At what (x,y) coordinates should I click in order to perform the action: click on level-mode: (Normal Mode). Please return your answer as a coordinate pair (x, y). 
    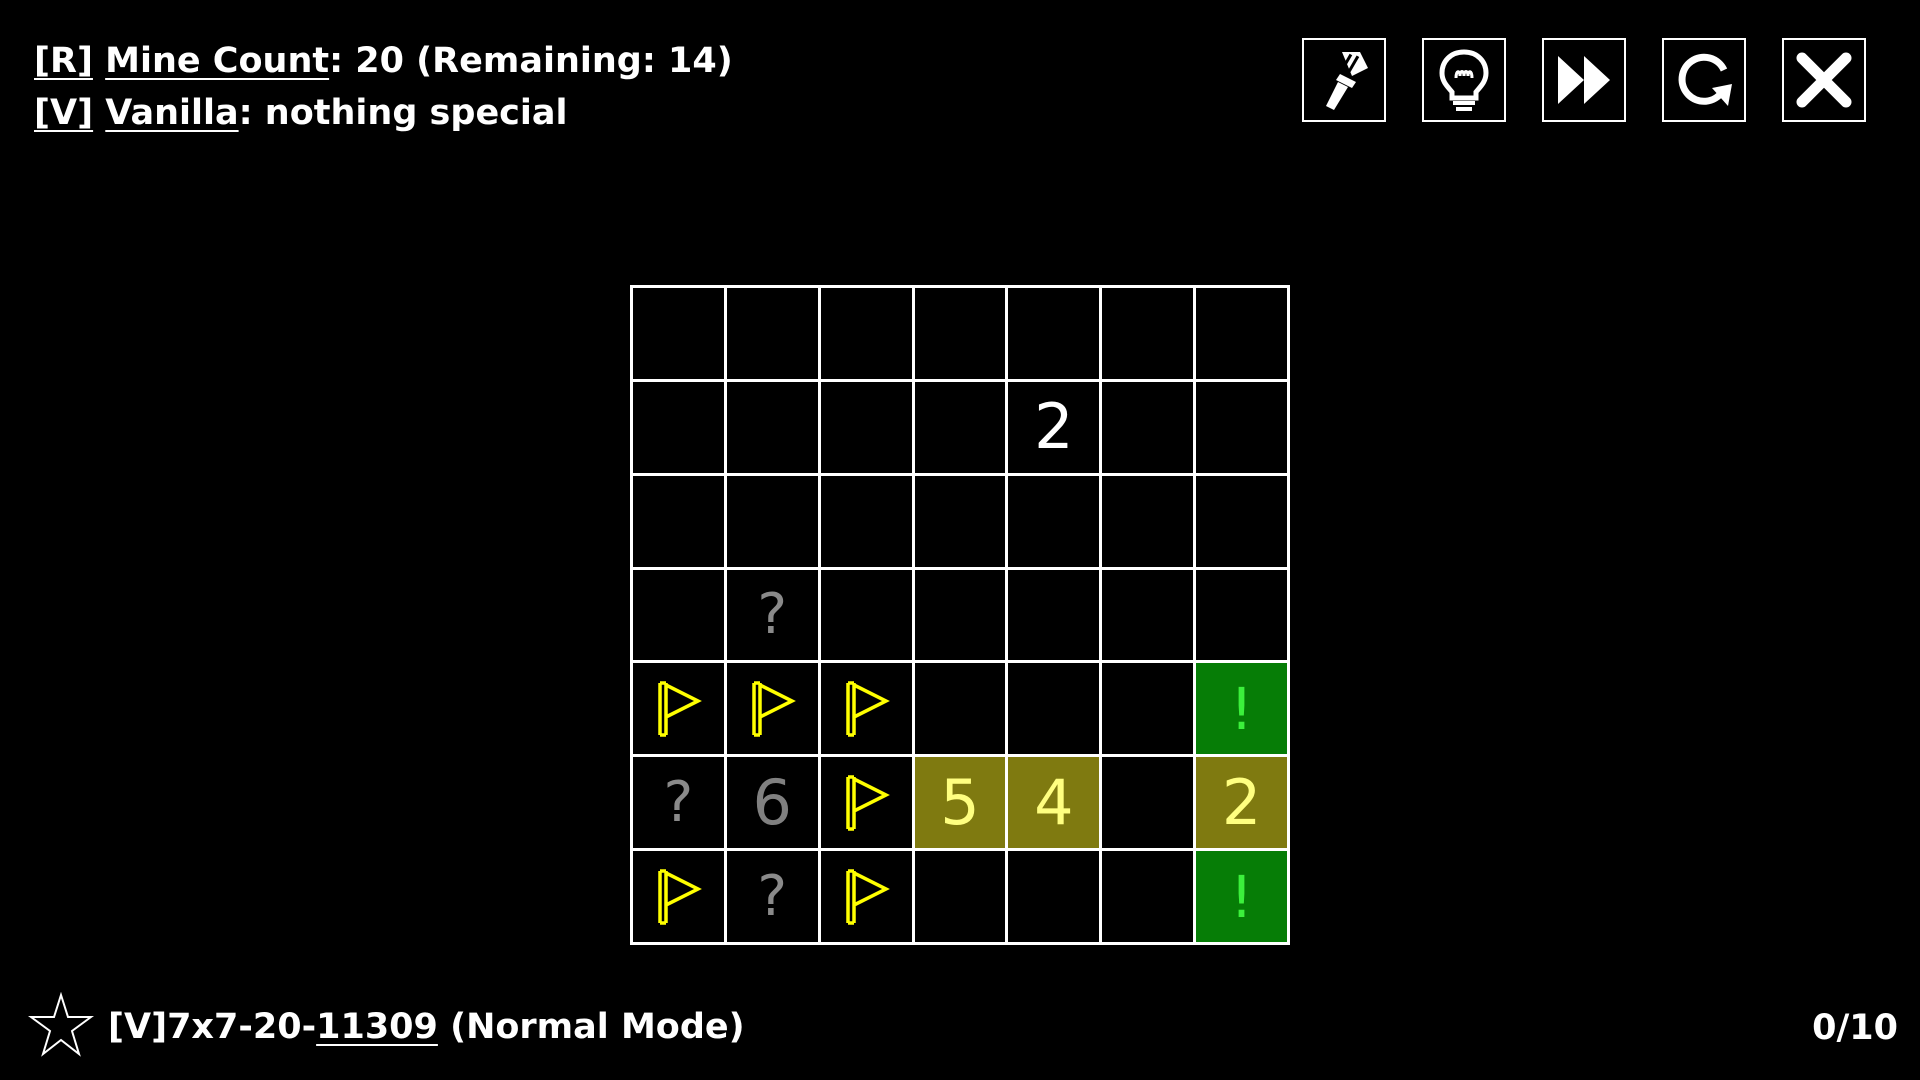
    Looking at the image, I should click on (591, 1027).